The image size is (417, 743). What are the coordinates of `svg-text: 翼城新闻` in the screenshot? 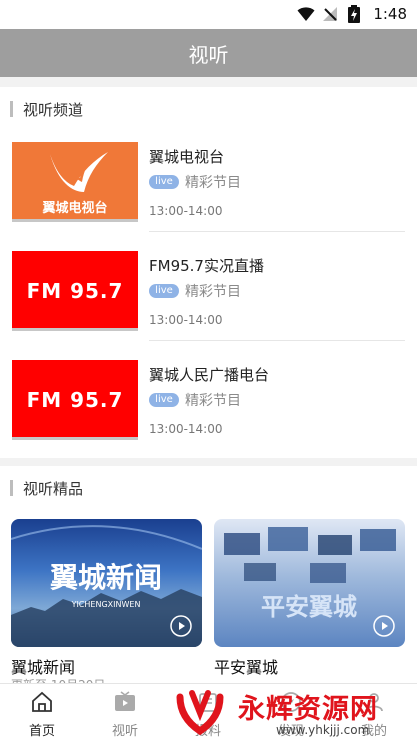 It's located at (106, 577).